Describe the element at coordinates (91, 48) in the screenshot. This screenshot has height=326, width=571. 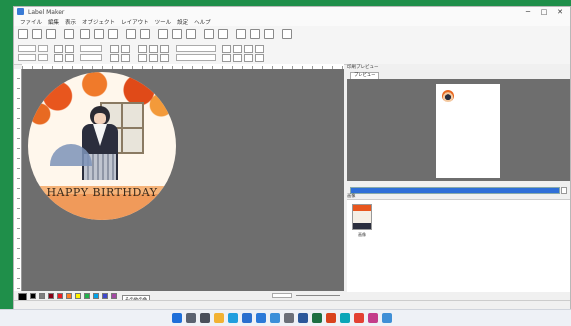
I see `width-field` at that location.